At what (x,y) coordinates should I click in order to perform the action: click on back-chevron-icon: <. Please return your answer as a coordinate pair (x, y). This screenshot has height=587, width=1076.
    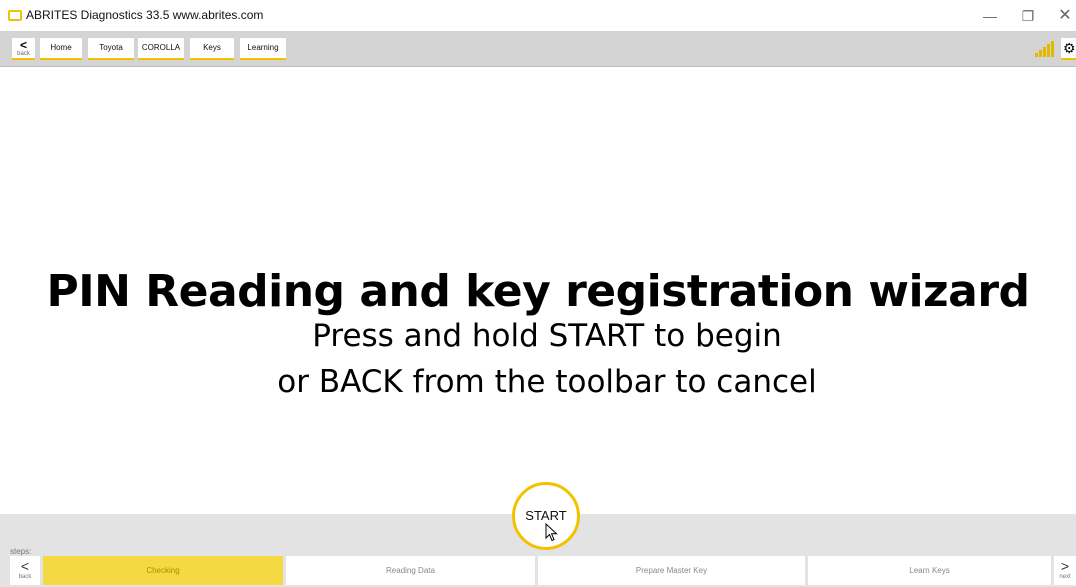
    Looking at the image, I should click on (23, 45).